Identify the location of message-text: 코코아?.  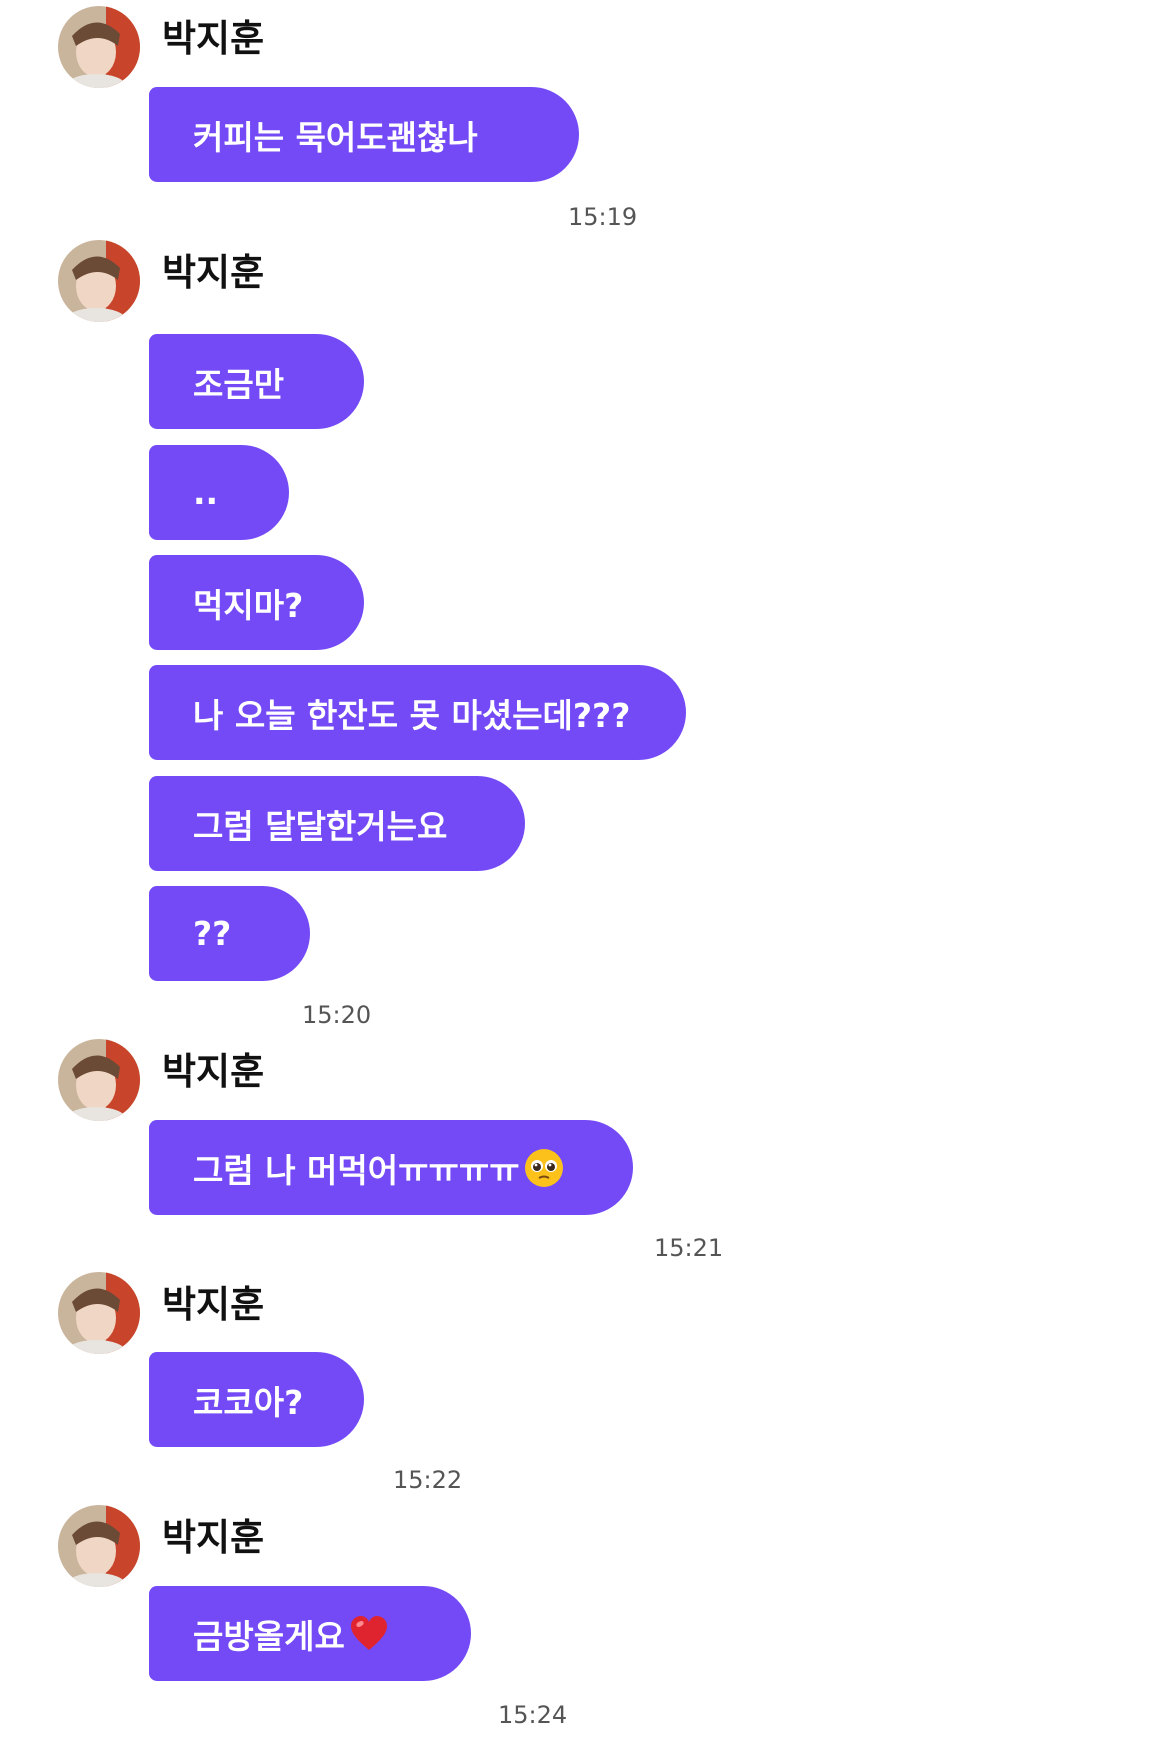
(248, 1402).